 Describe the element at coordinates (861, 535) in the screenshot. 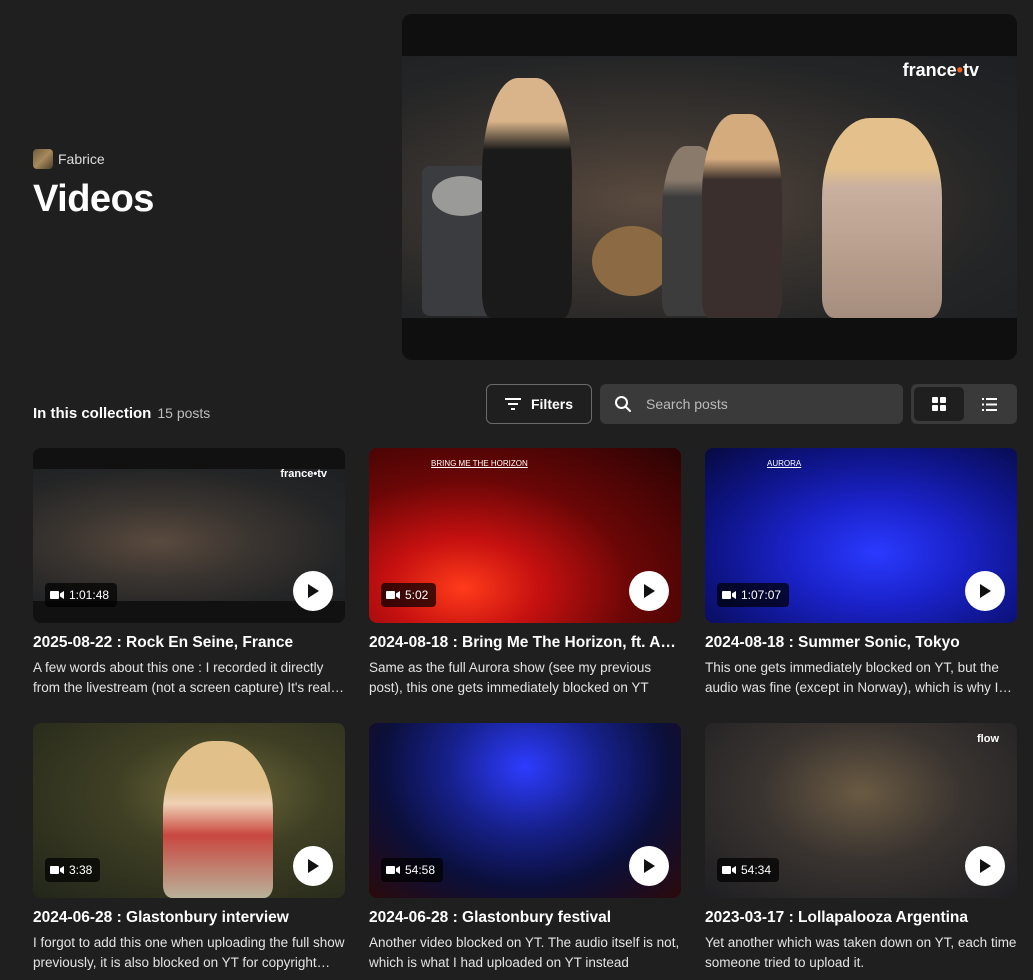

I see `post-thumbnail: 1:07:07 AURORA` at that location.